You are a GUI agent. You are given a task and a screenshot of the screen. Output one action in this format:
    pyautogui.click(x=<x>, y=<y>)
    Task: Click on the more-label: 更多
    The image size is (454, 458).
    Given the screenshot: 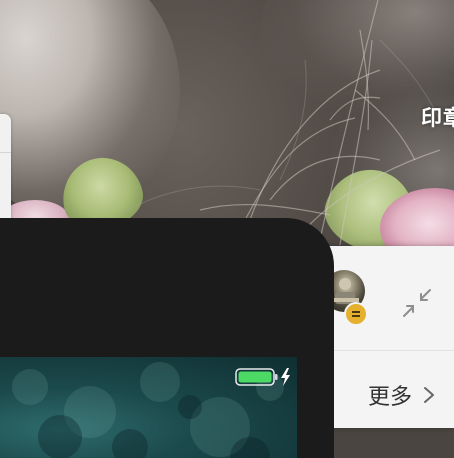 What is the action you would take?
    pyautogui.click(x=390, y=397)
    